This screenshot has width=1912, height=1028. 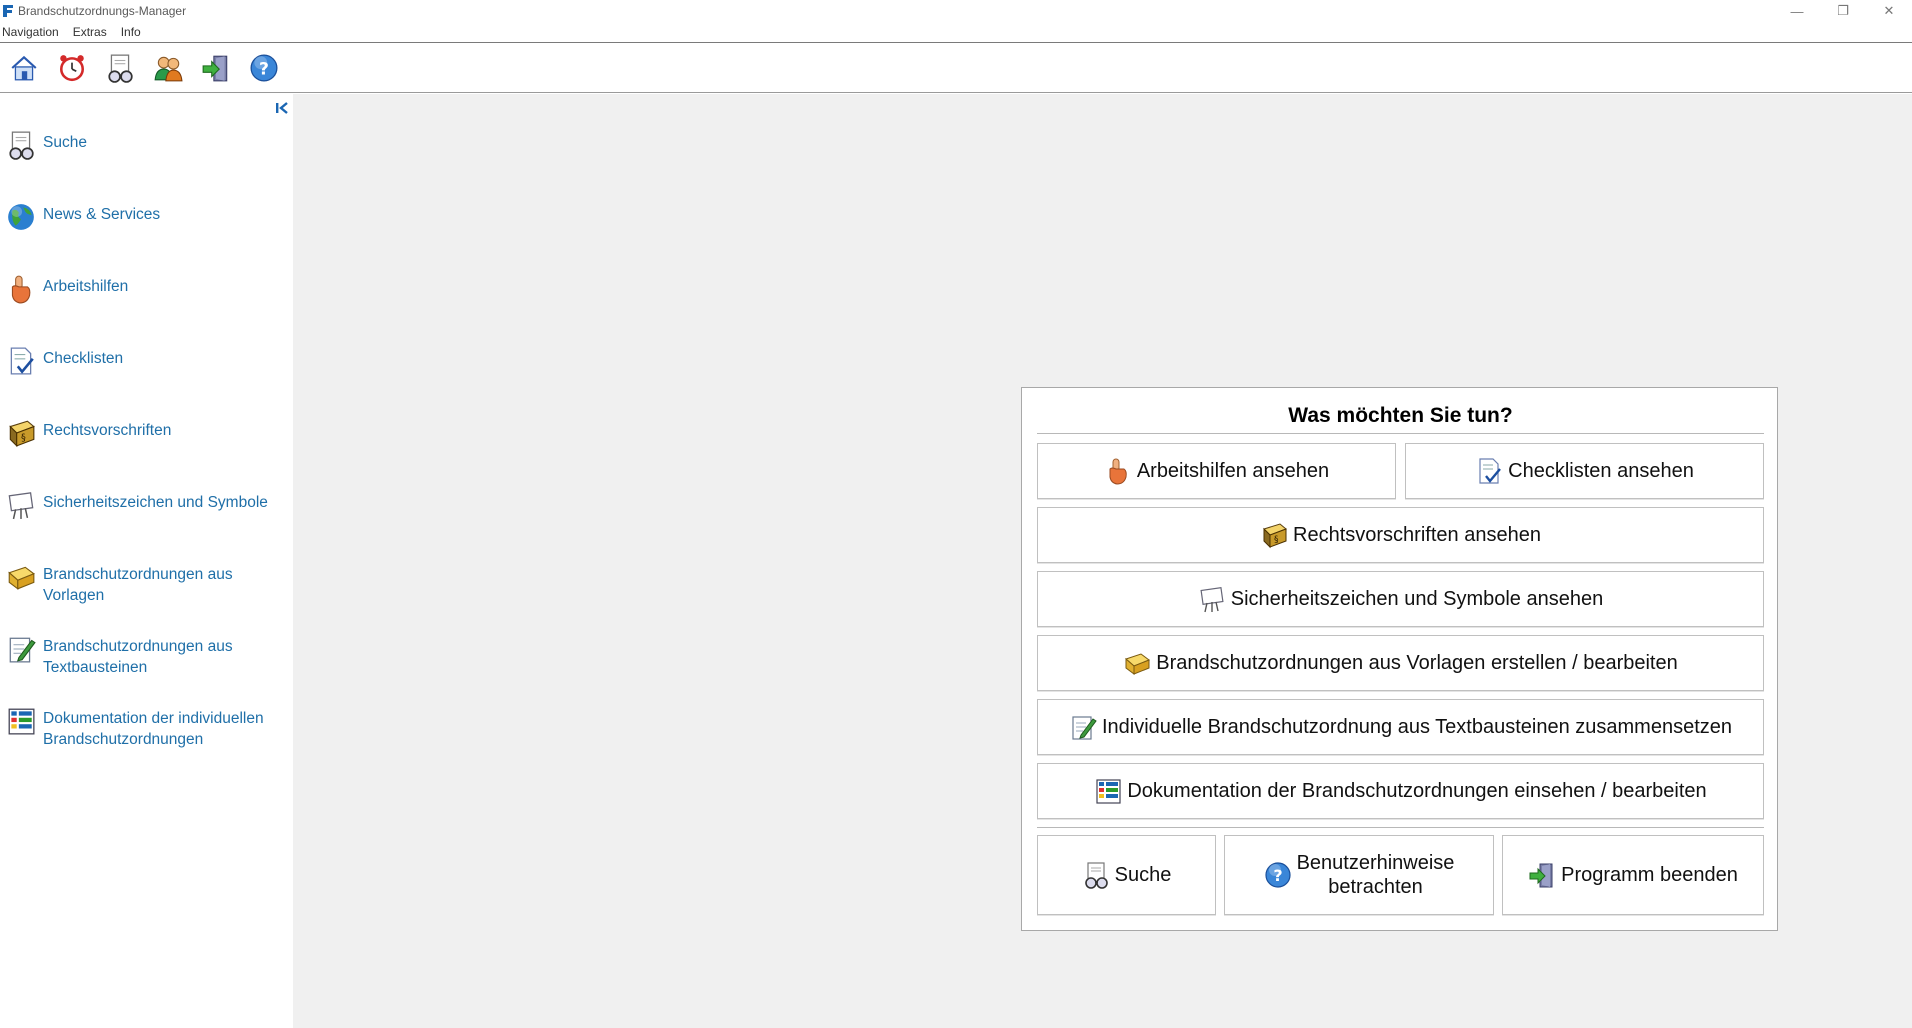 I want to click on benutzerhinweise-button: Benutzerhinweise betrachten, so click(x=1359, y=875).